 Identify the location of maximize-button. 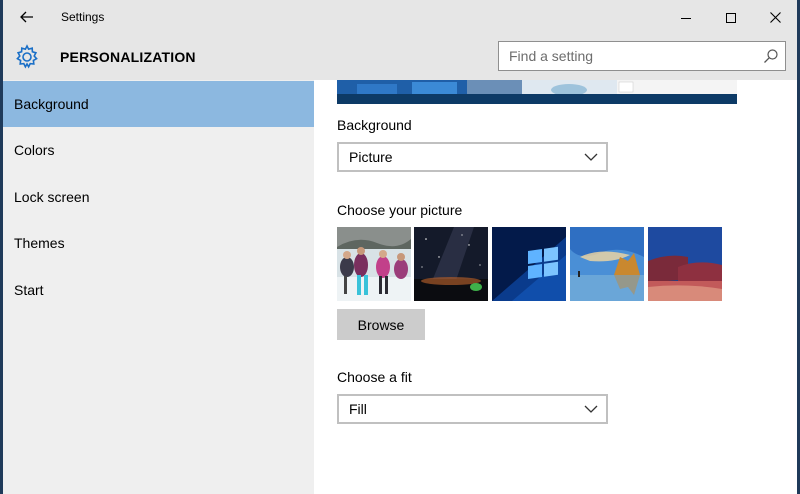
(731, 17).